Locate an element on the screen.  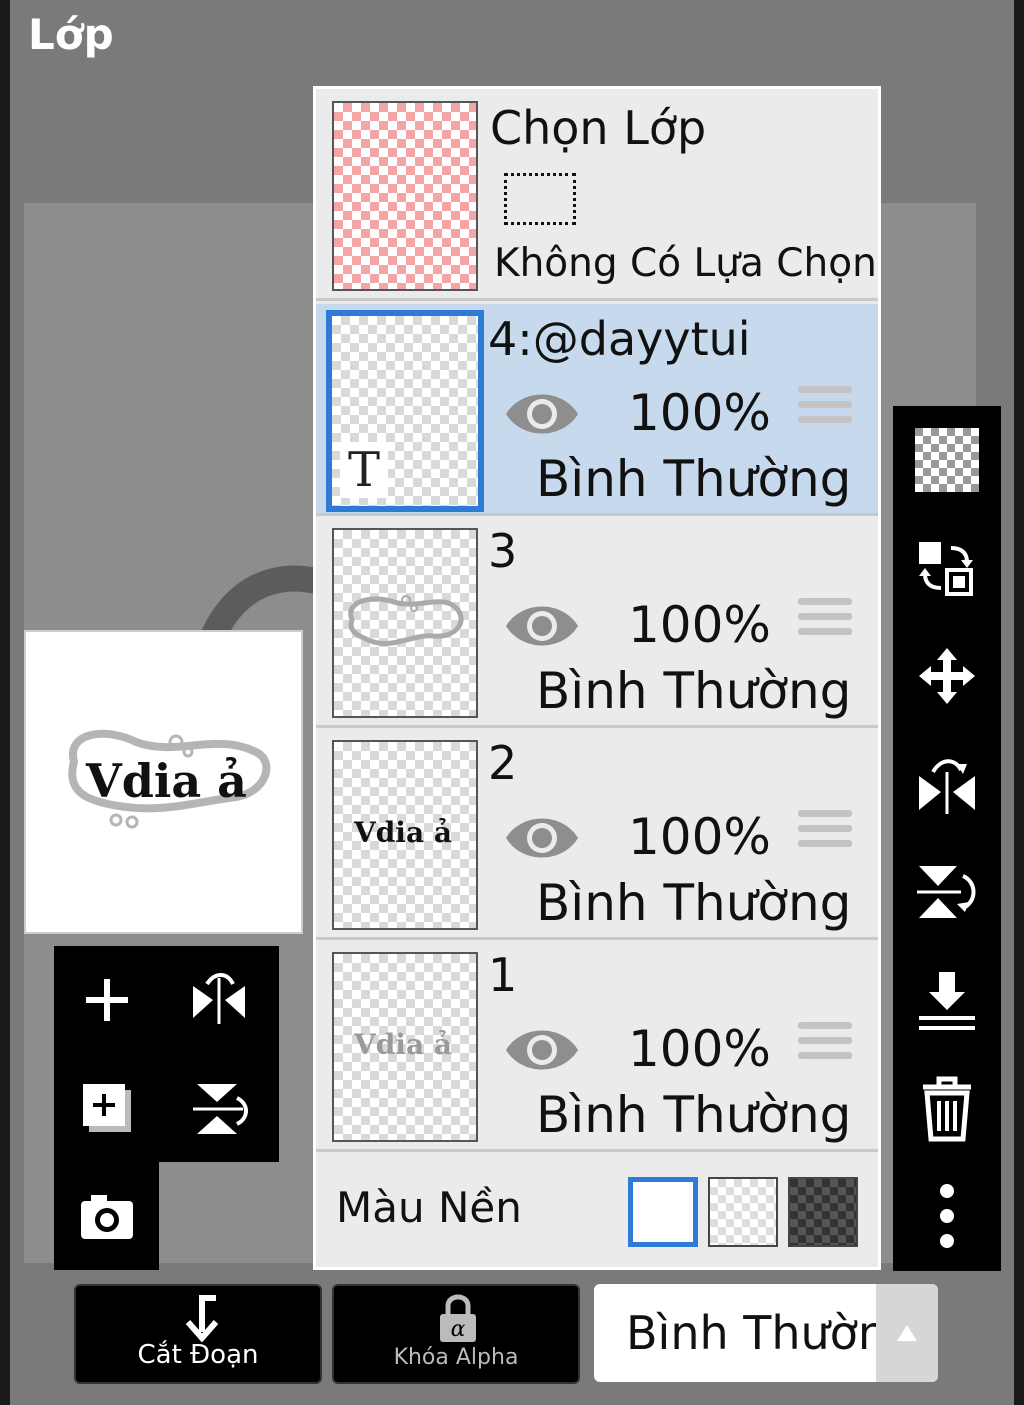
preview-artwork: Vdia ả is located at coordinates (169, 779).